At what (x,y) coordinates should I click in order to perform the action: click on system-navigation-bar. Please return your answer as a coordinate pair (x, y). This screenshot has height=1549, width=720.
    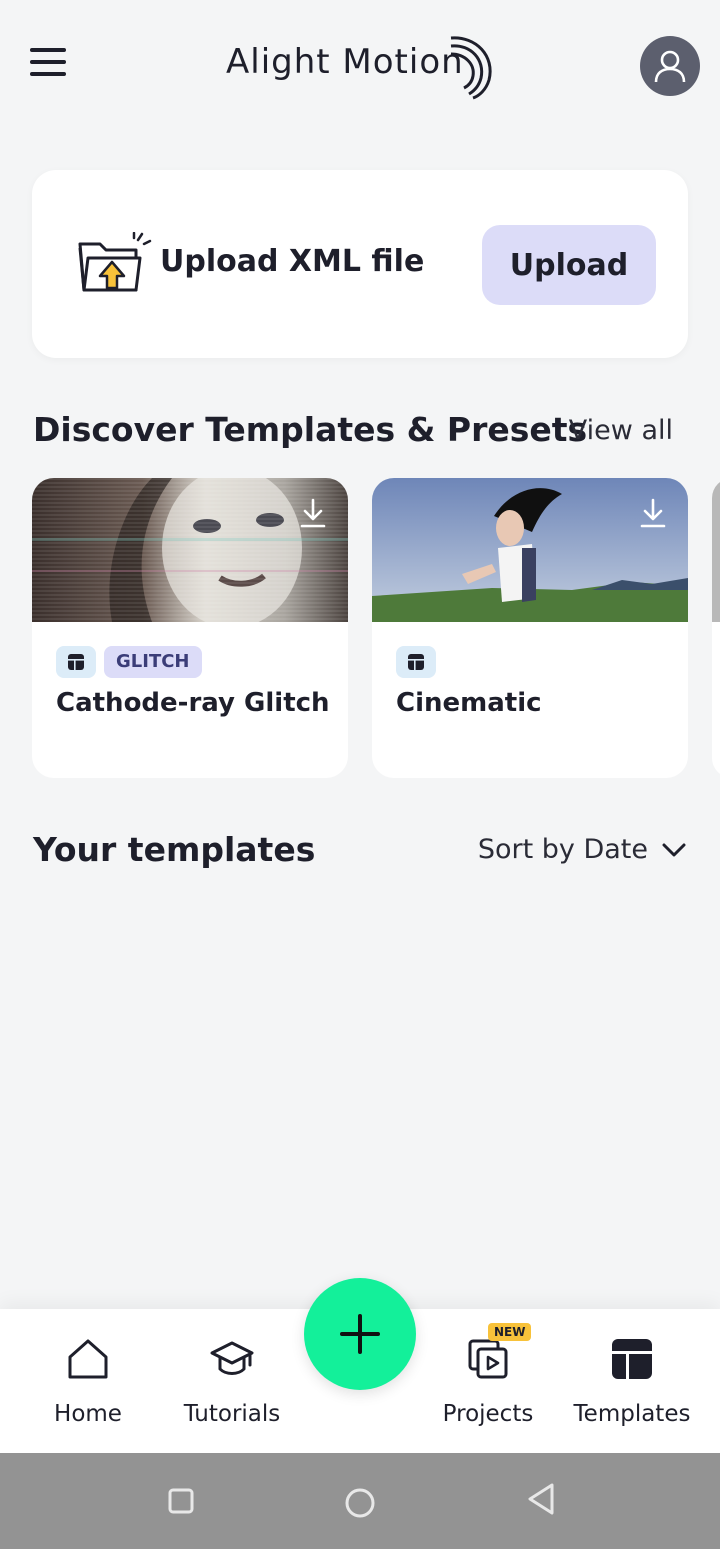
    Looking at the image, I should click on (360, 1501).